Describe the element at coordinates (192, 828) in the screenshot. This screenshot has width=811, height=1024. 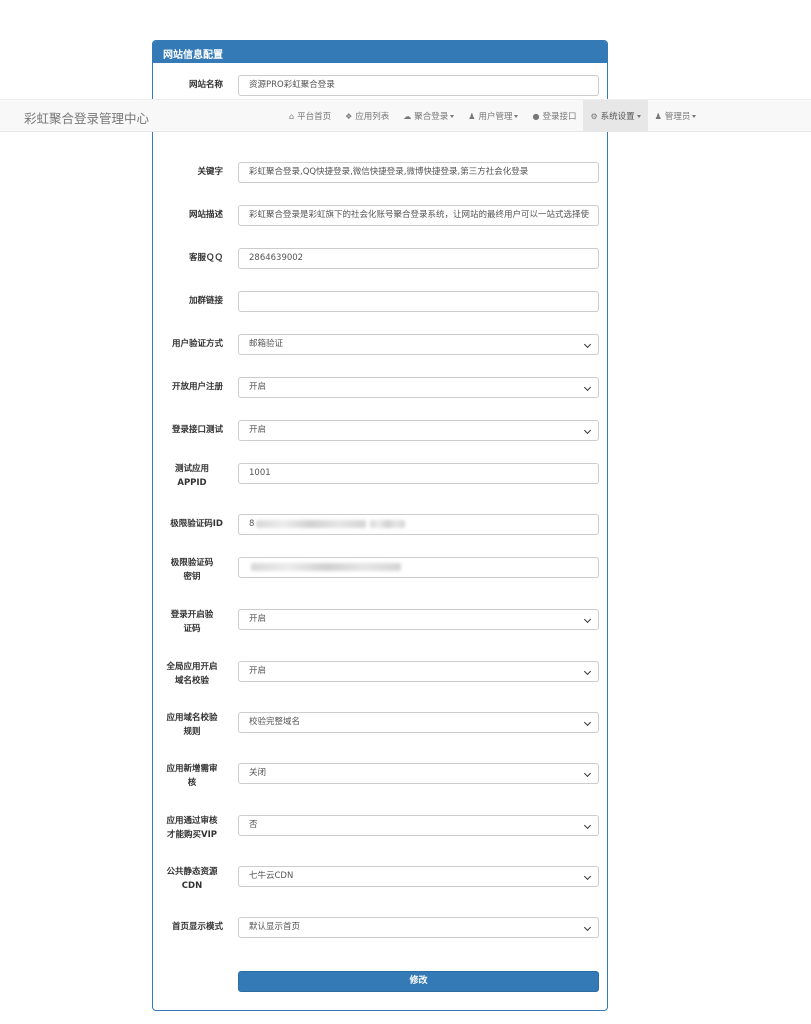
I see `field-label: 应用通过审核 才能购买VIP` at that location.